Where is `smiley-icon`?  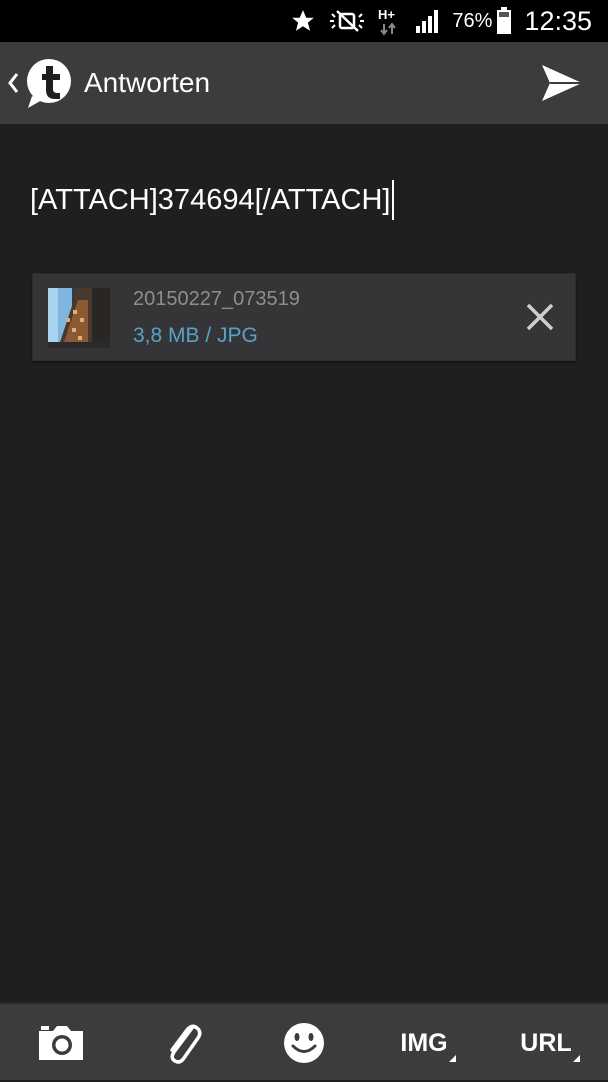
smiley-icon is located at coordinates (304, 1043).